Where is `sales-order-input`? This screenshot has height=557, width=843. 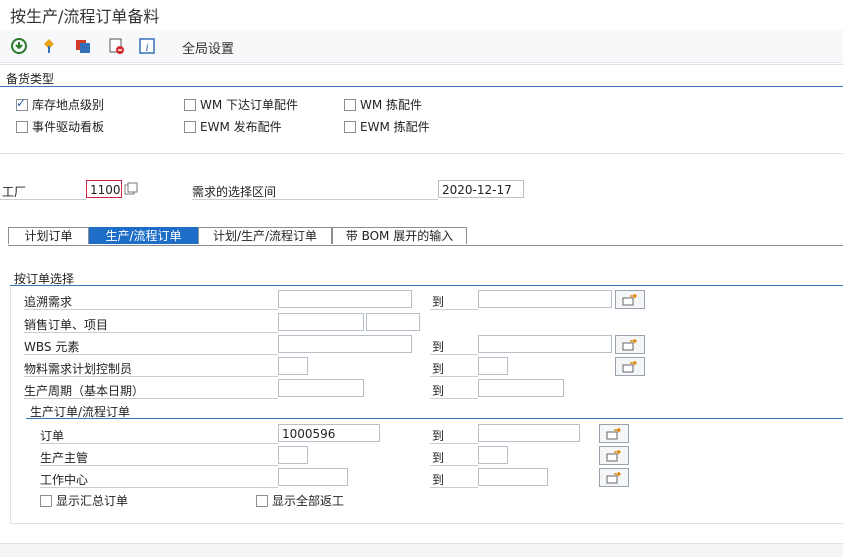 sales-order-input is located at coordinates (321, 322).